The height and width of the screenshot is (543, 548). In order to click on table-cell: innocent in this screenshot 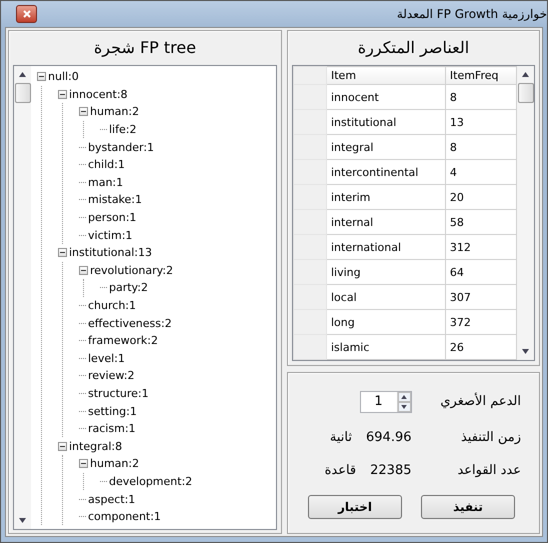, I will do `click(386, 97)`.